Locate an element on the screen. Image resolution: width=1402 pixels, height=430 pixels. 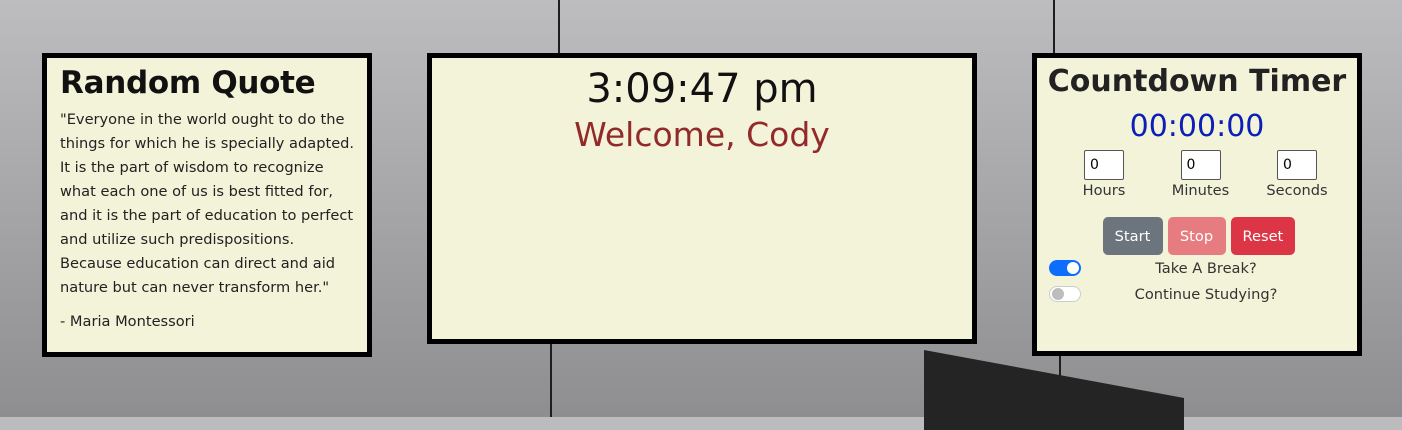
reset-button: Reset is located at coordinates (1262, 236).